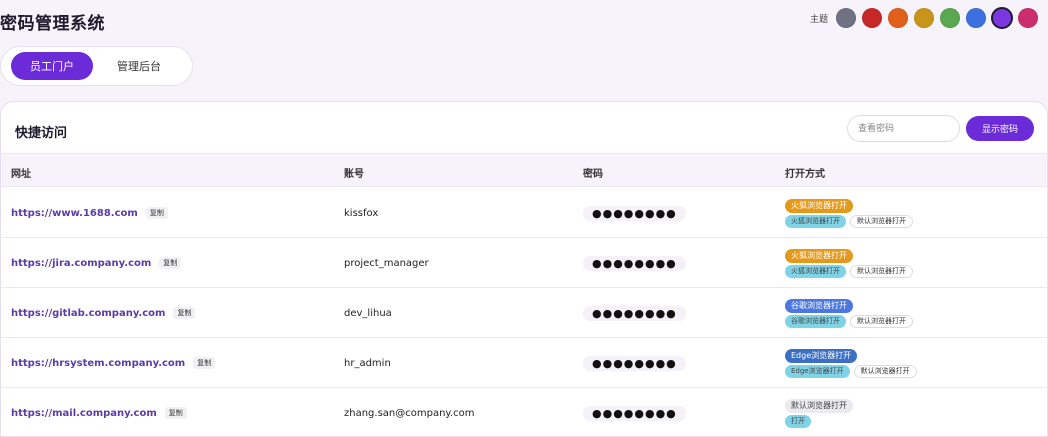 This screenshot has height=437, width=1048. I want to click on account-cell: project_manager, so click(386, 263).